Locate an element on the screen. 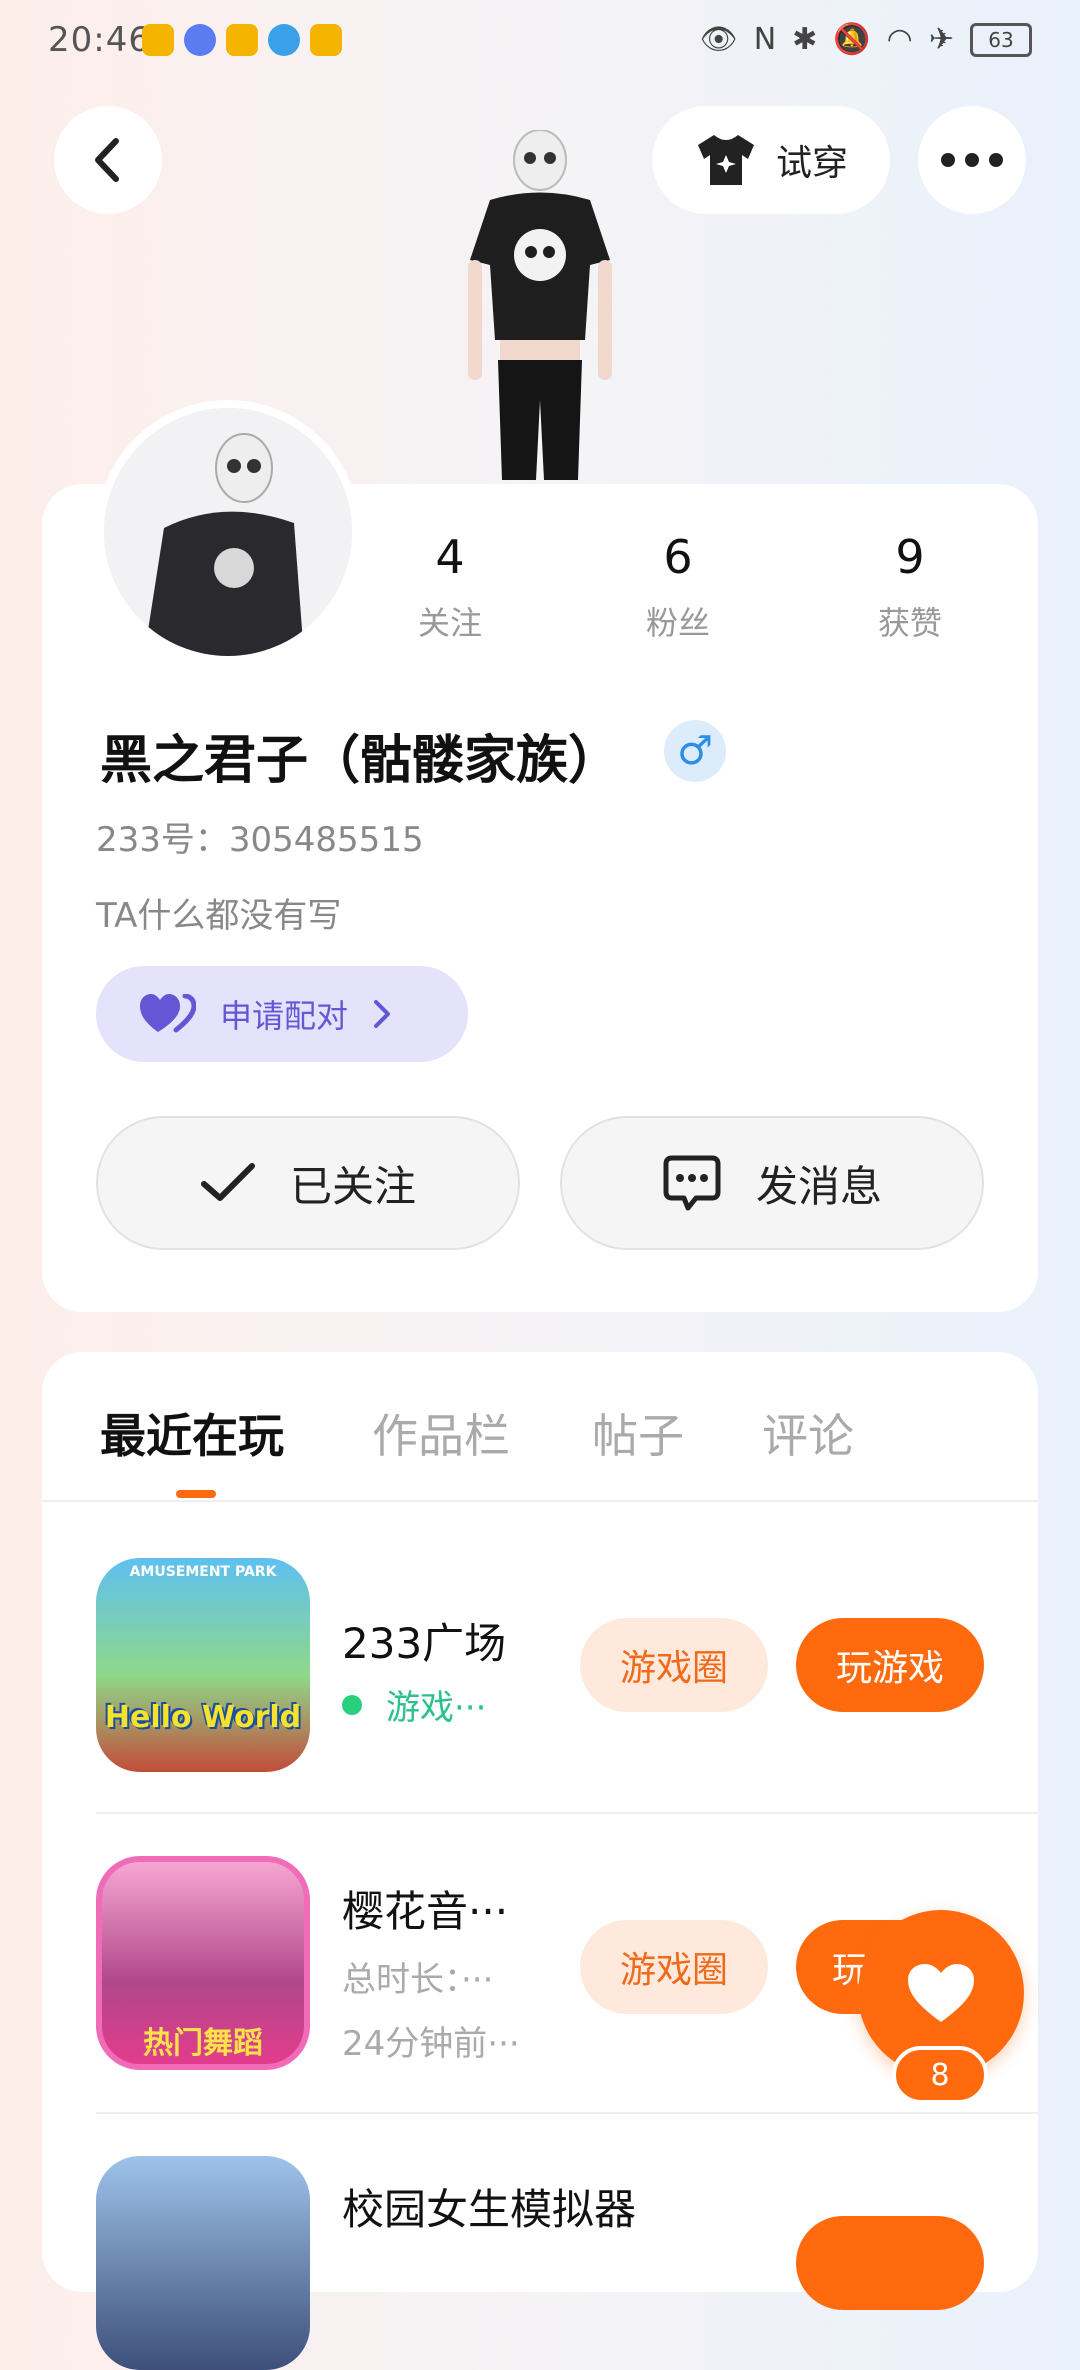 The image size is (1080, 2370). apply-pair-label: 申请配对 is located at coordinates (284, 1016).